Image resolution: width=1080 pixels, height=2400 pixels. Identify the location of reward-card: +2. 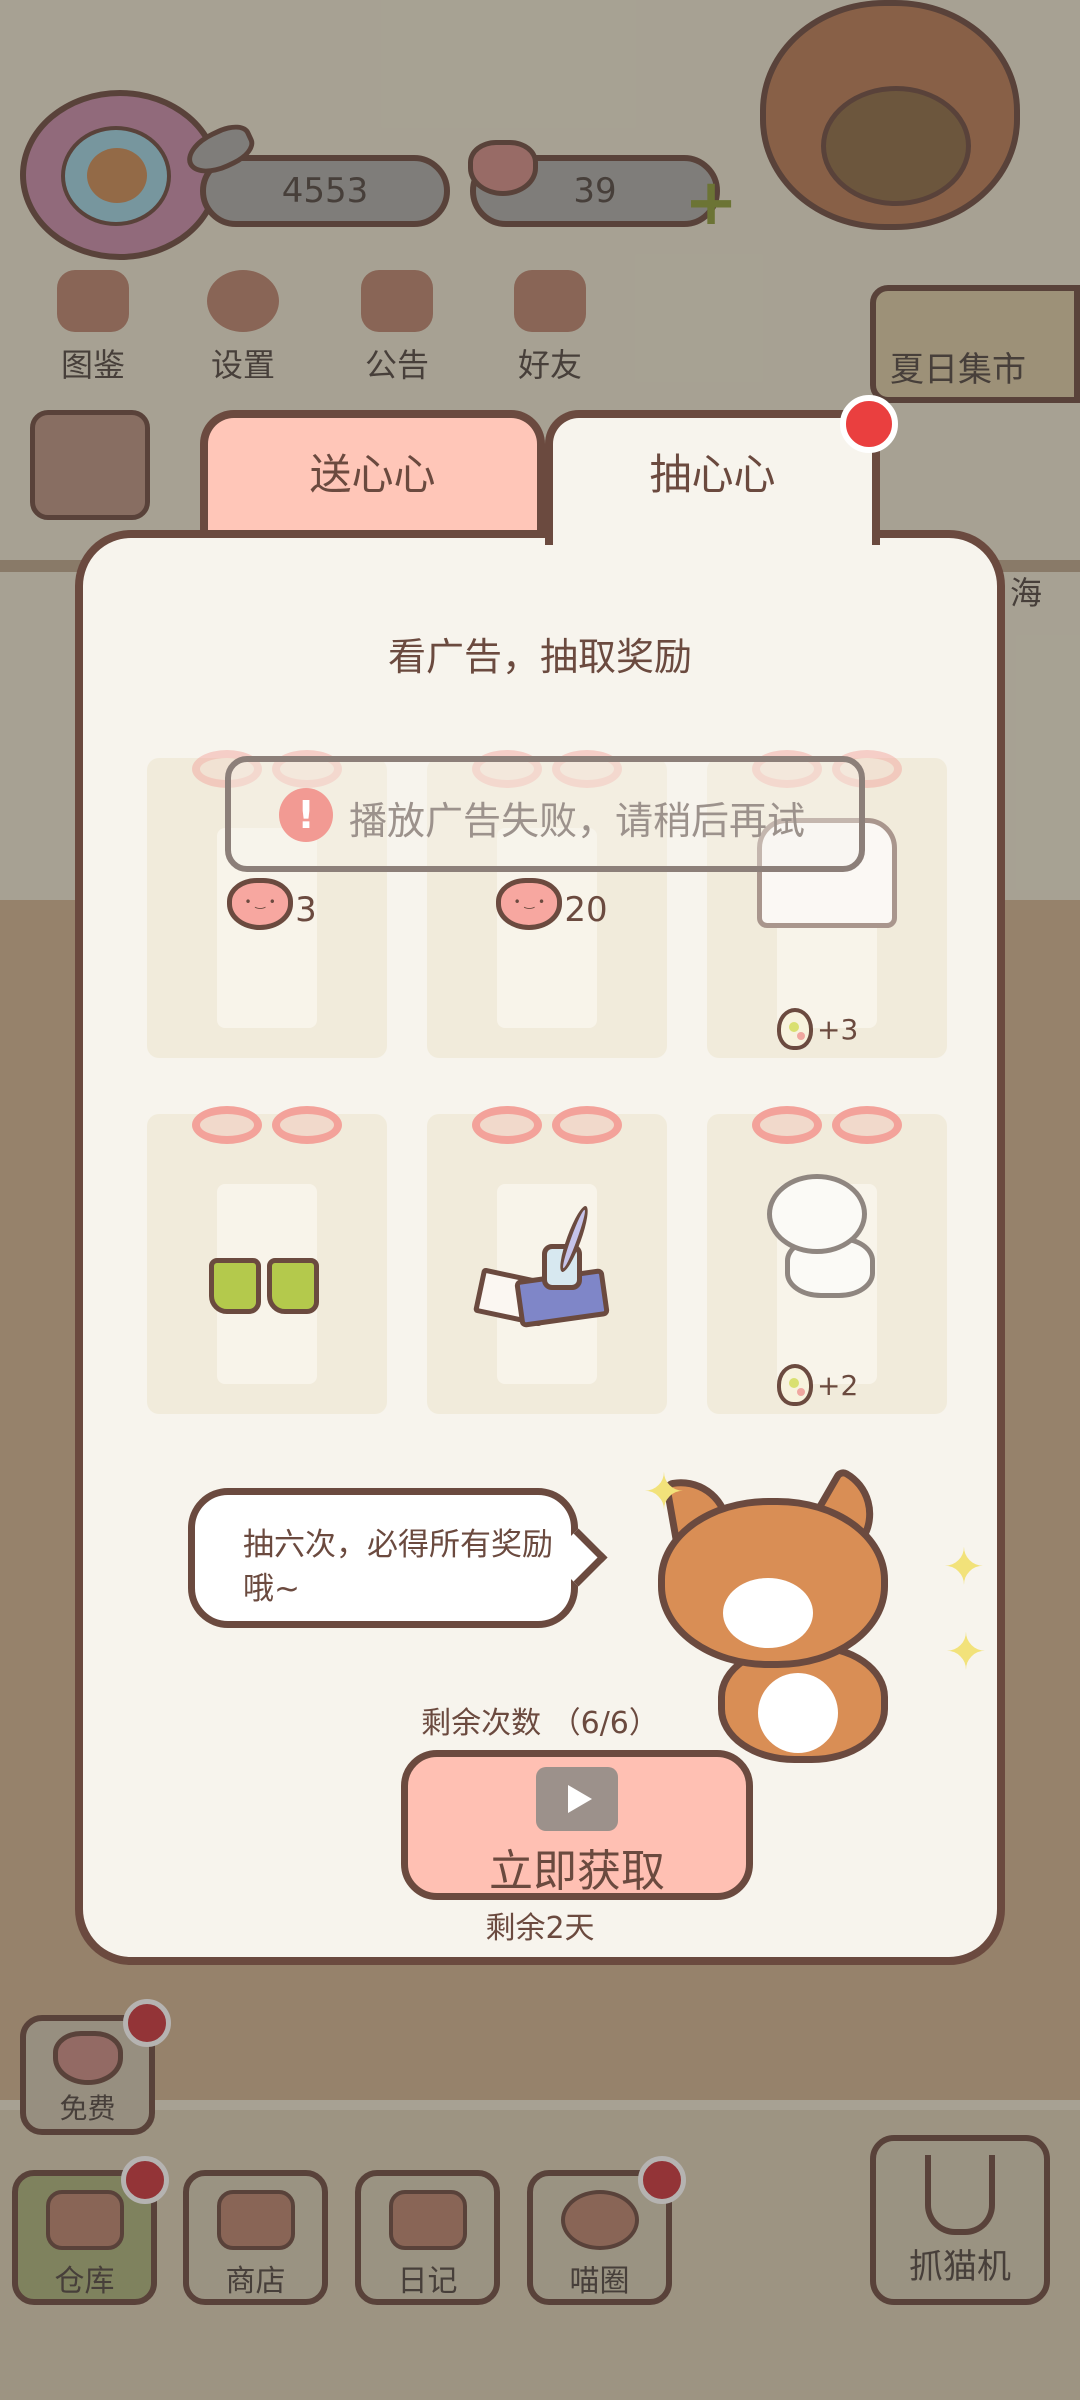
(827, 1260).